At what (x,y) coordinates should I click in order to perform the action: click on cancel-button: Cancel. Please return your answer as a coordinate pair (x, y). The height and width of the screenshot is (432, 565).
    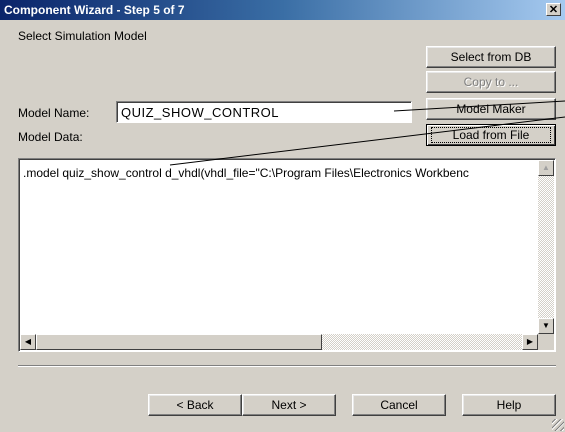
    Looking at the image, I should click on (399, 405).